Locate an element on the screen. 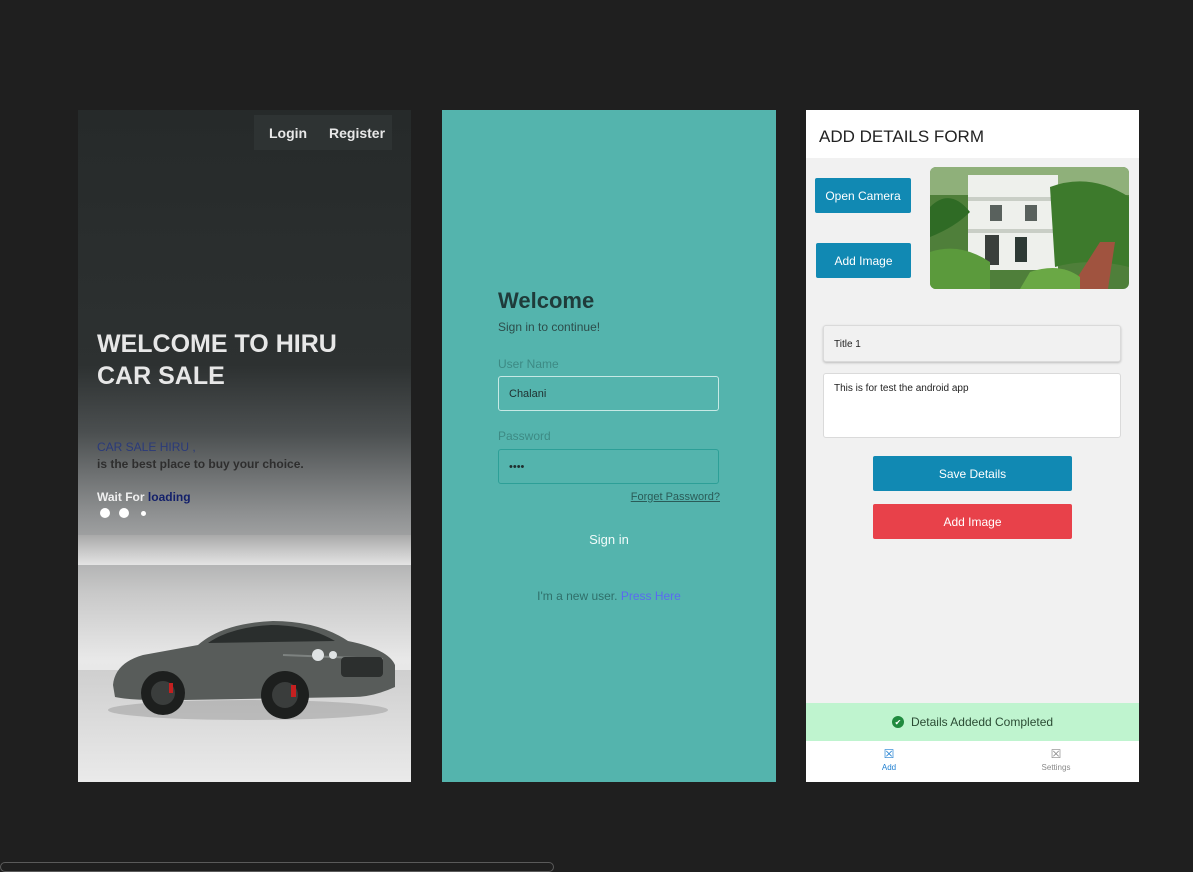  car-image is located at coordinates (251, 670).